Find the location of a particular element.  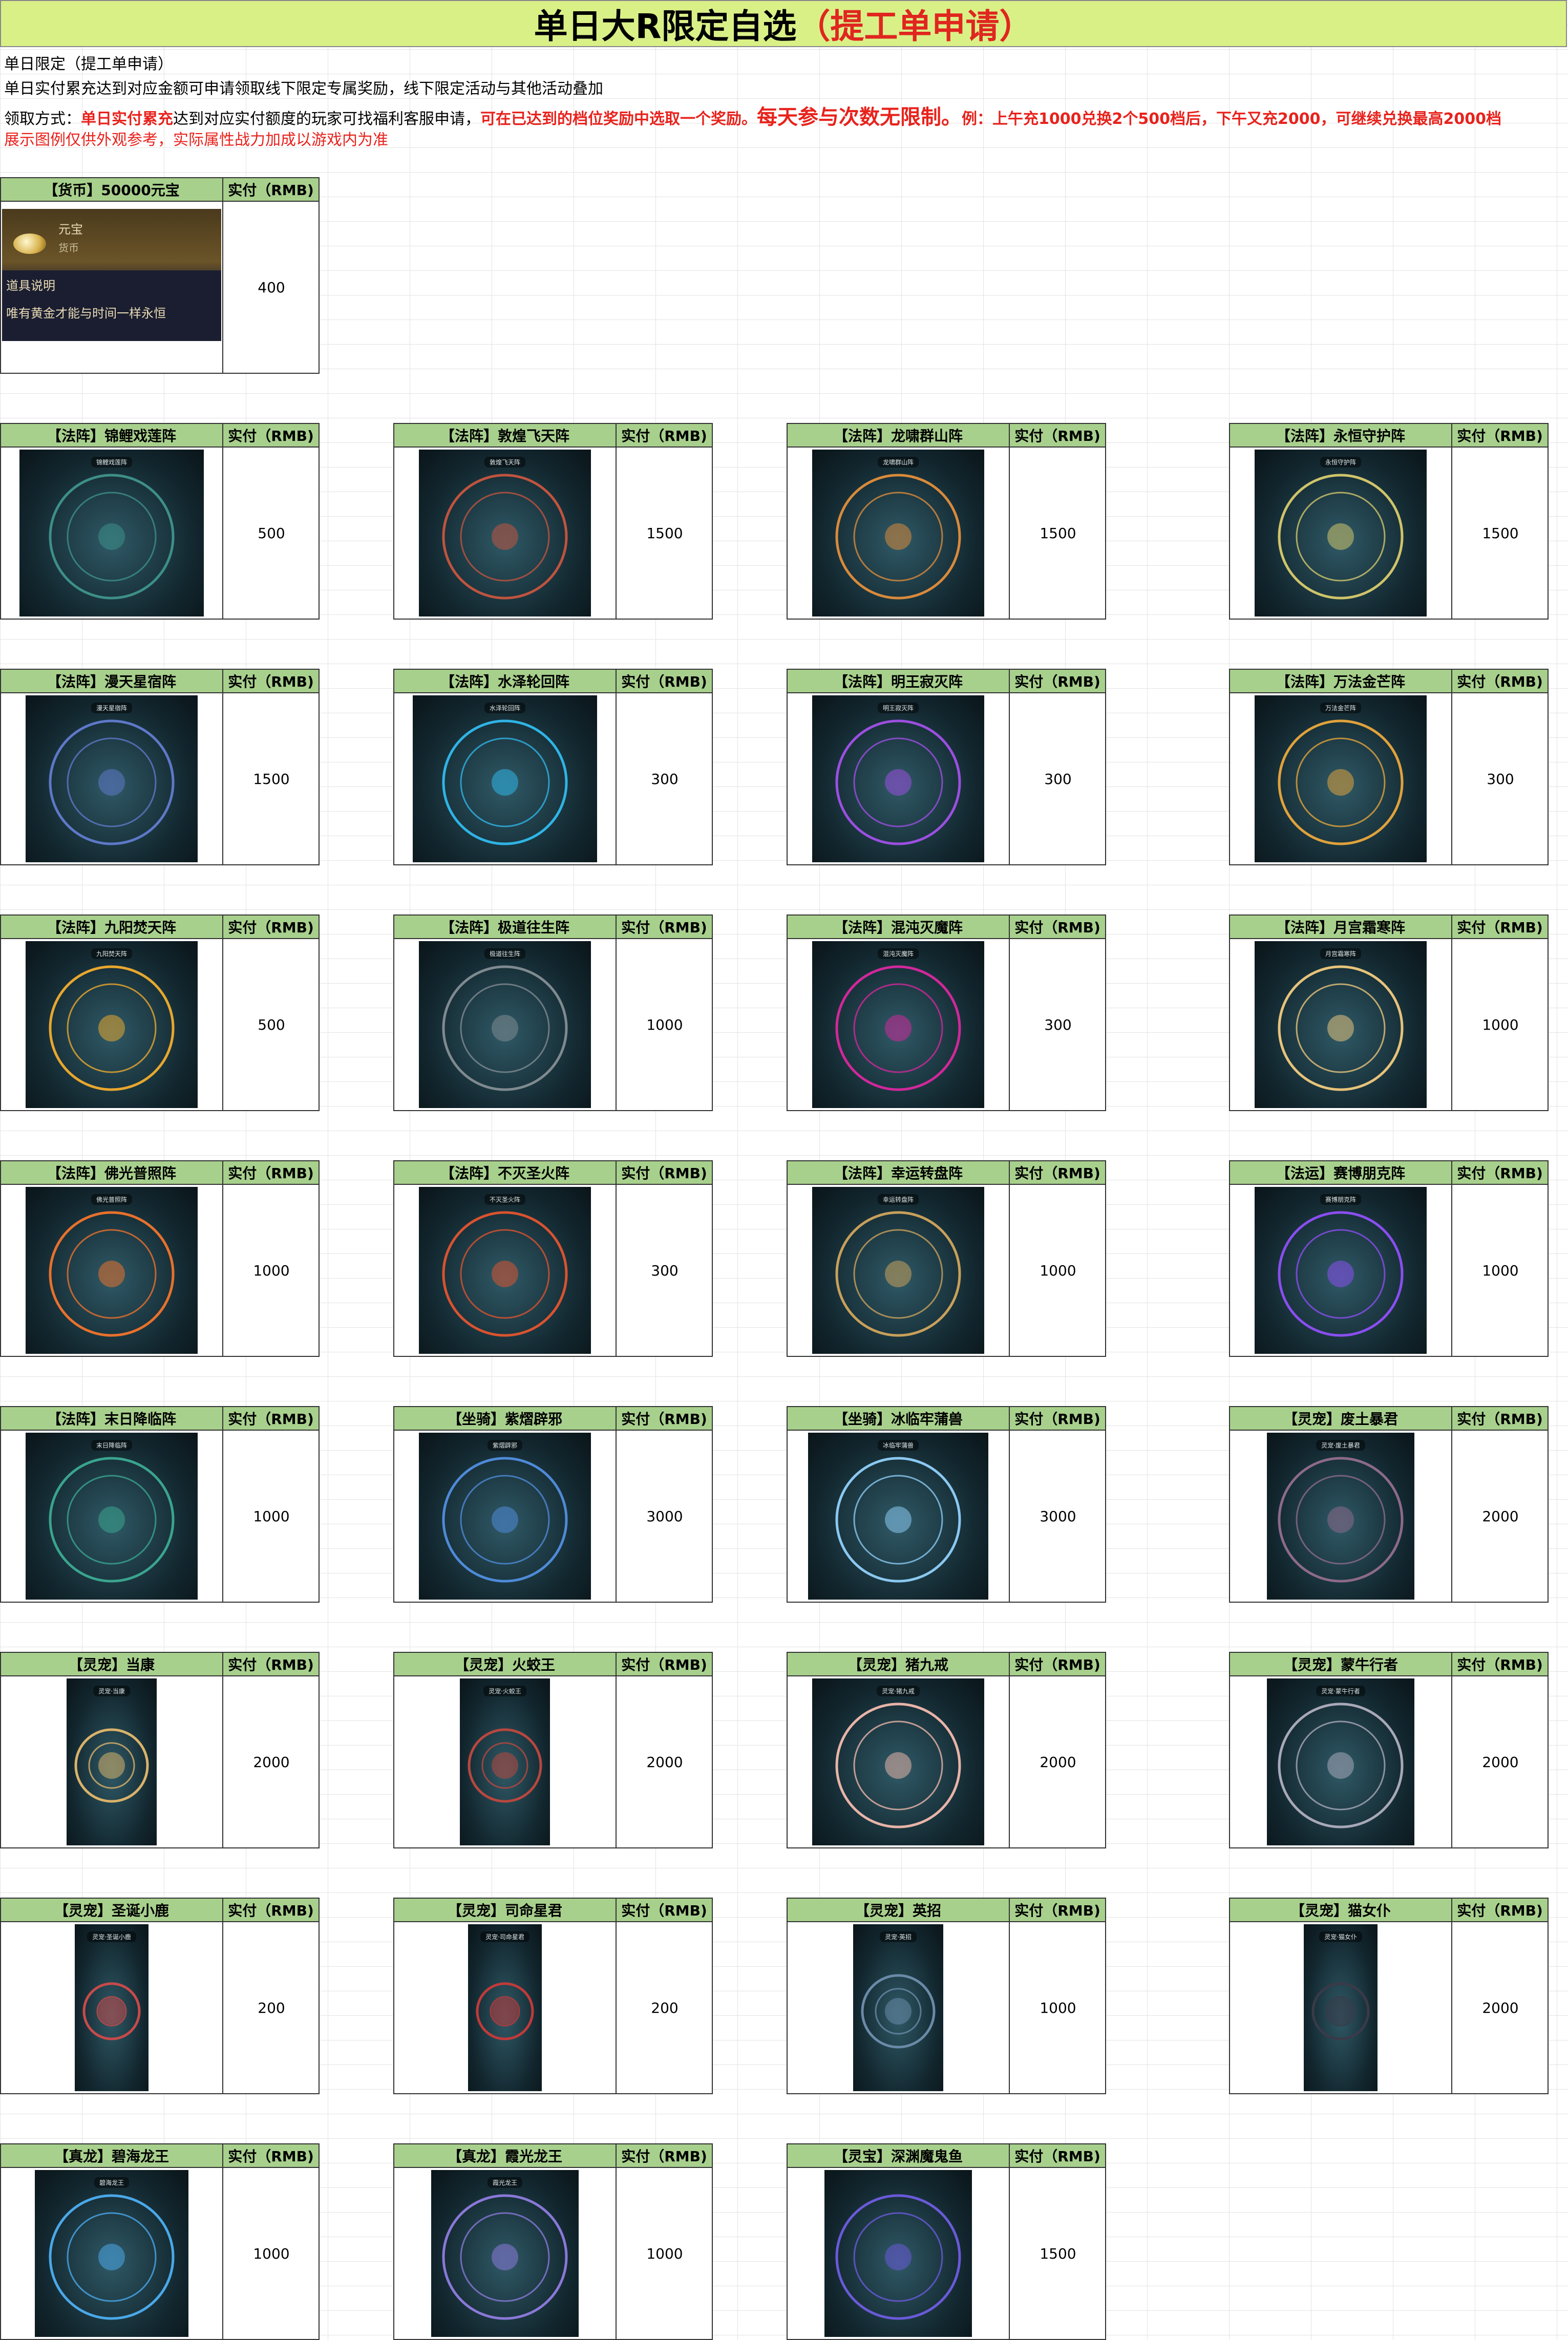

claim-unlimited: 每天参与次数无限制。 is located at coordinates (859, 117).